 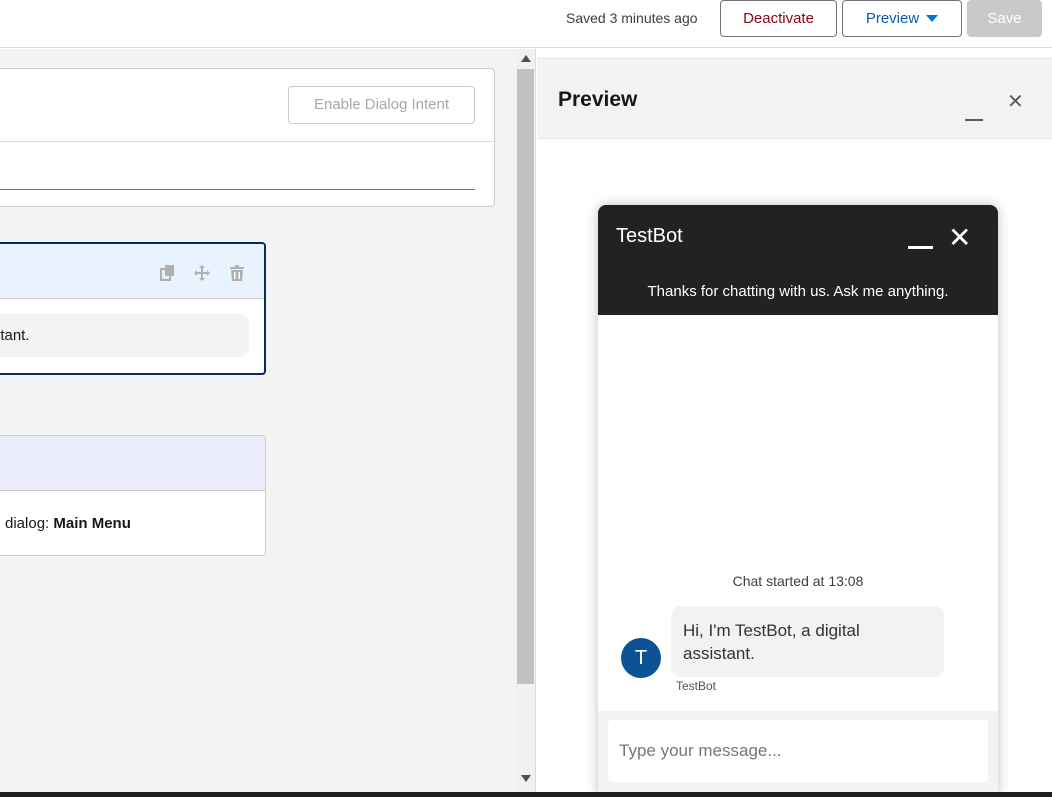 I want to click on canvas-scrollbar, so click(x=526, y=420).